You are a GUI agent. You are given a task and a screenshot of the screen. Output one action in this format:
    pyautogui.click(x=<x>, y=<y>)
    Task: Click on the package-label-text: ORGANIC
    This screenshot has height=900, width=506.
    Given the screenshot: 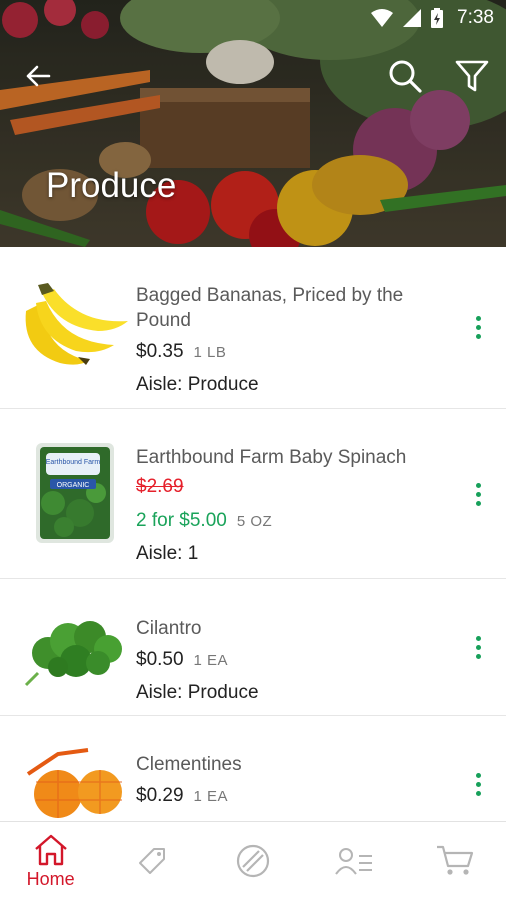 What is the action you would take?
    pyautogui.click(x=73, y=485)
    